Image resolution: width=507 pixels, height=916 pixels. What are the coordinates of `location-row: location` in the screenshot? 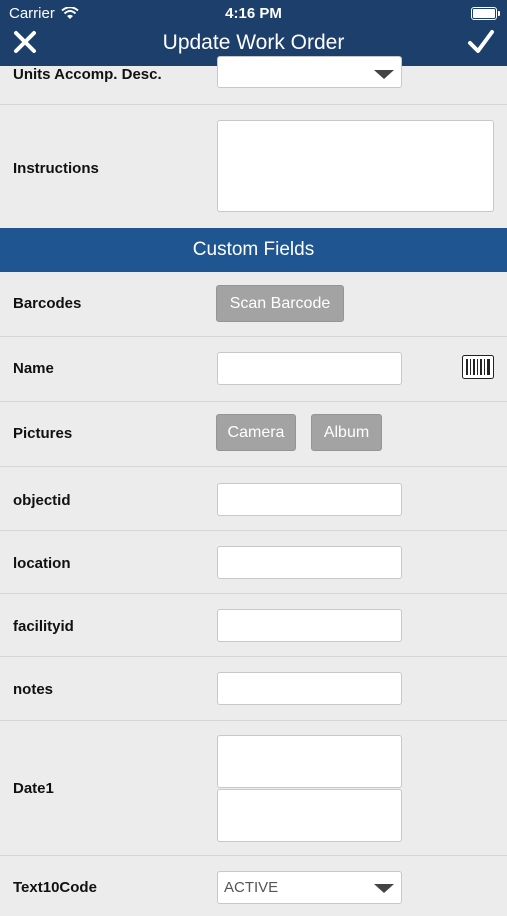 It's located at (253, 562).